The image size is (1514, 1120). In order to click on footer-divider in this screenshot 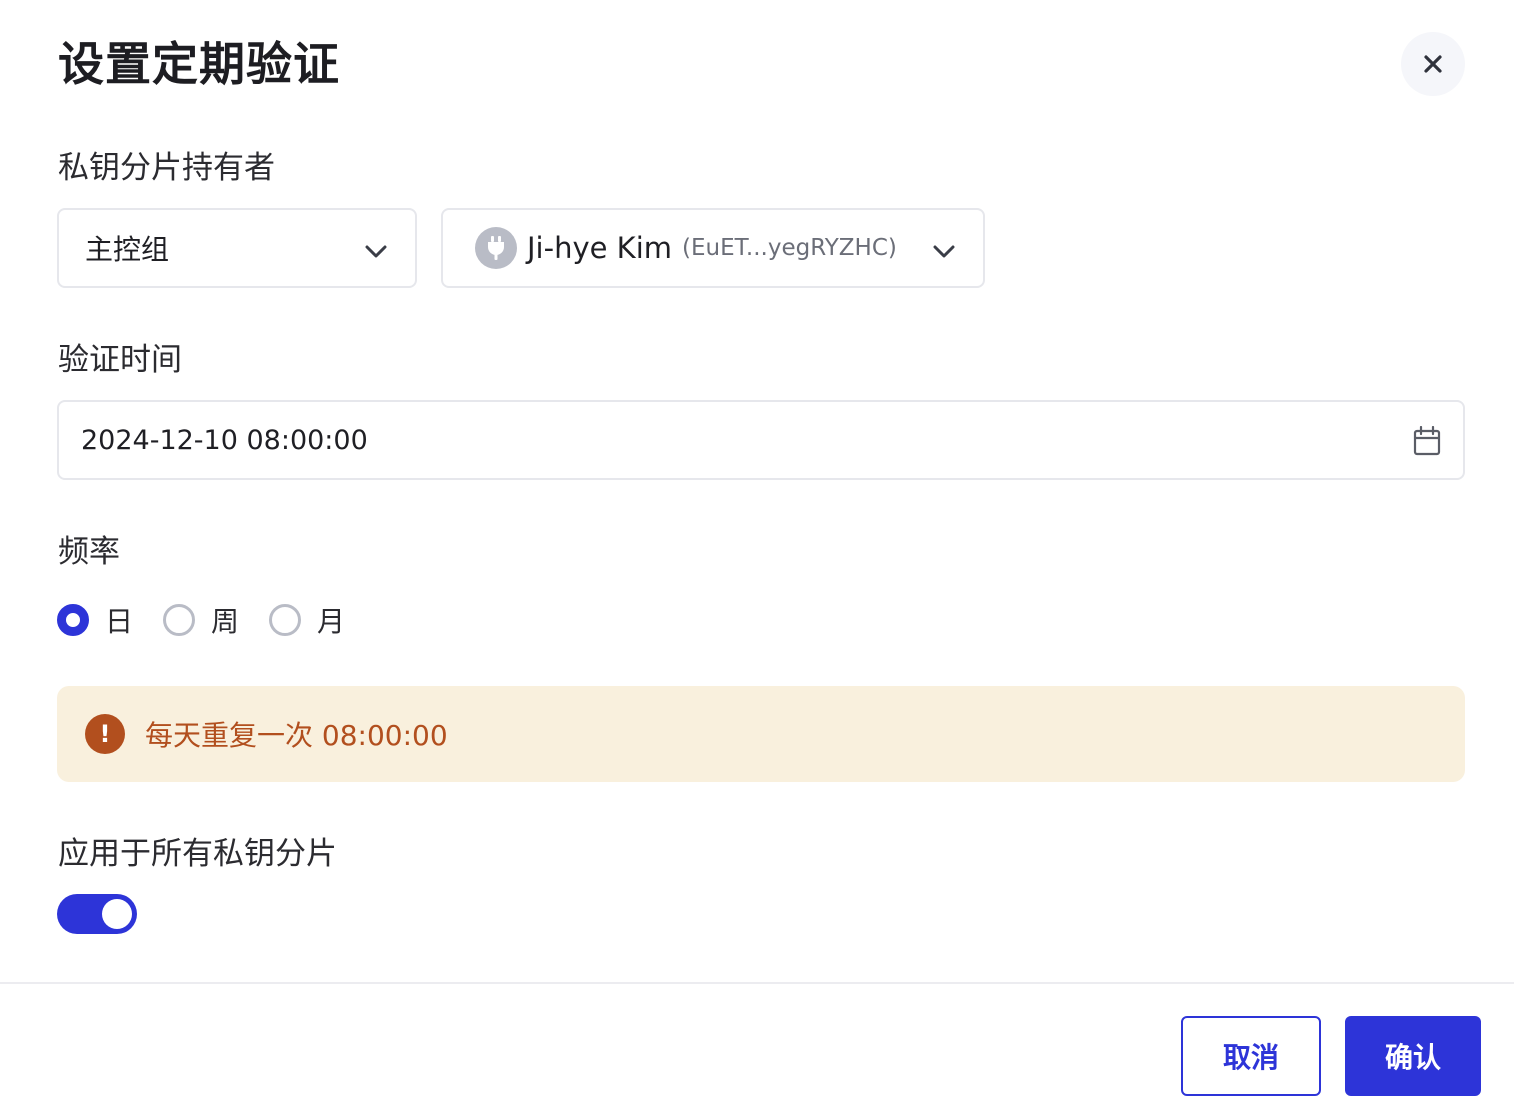, I will do `click(757, 983)`.